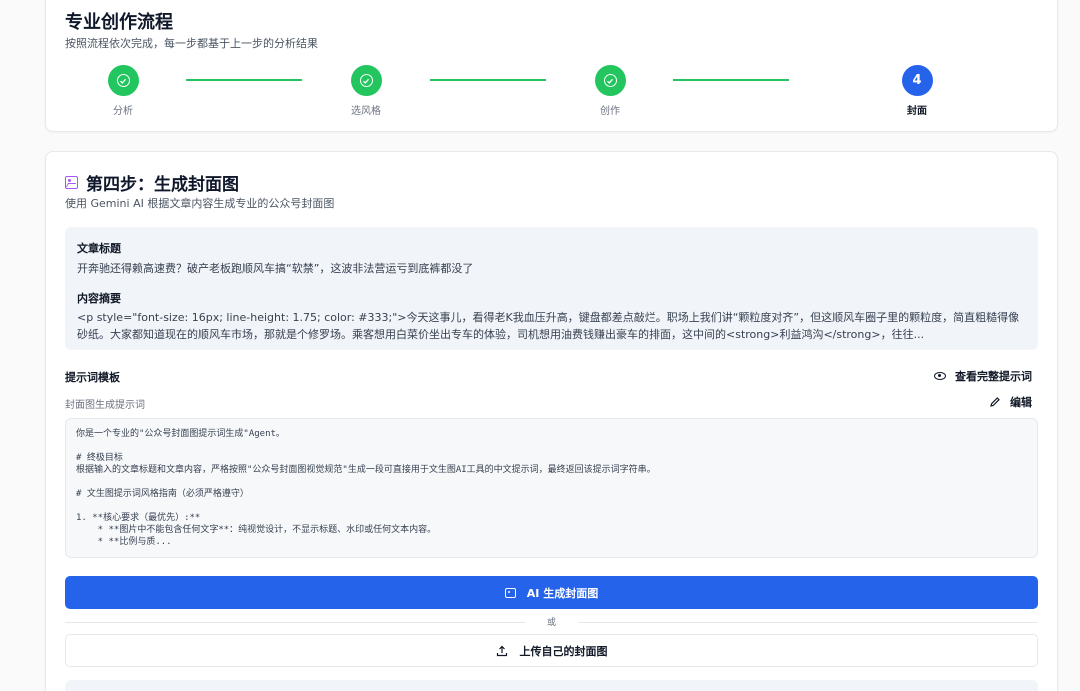 The width and height of the screenshot is (1080, 691). Describe the element at coordinates (200, 203) in the screenshot. I see `section-description: 使用 Gemini AI 根据文章内容生成专业的公众号封面图` at that location.